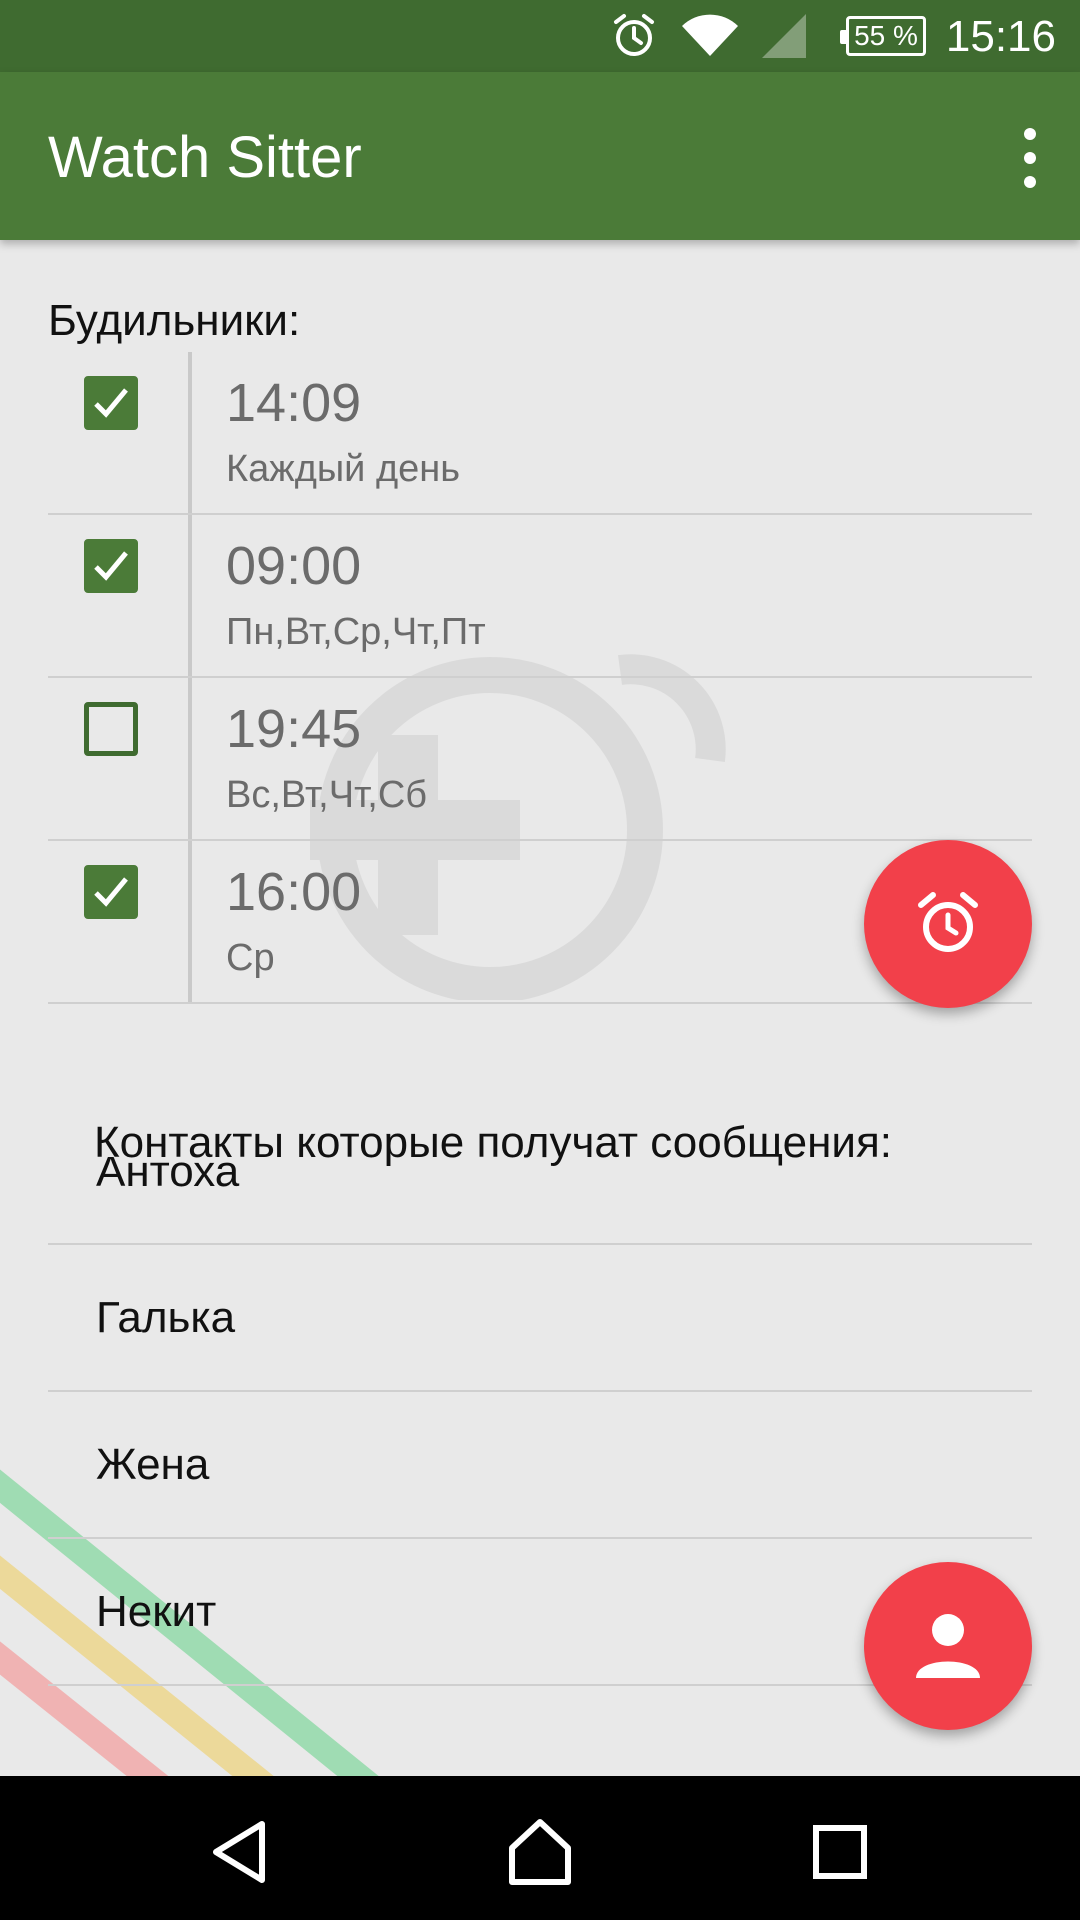 The image size is (1080, 1920). What do you see at coordinates (250, 958) in the screenshot?
I see `alarm-days: Ср` at bounding box center [250, 958].